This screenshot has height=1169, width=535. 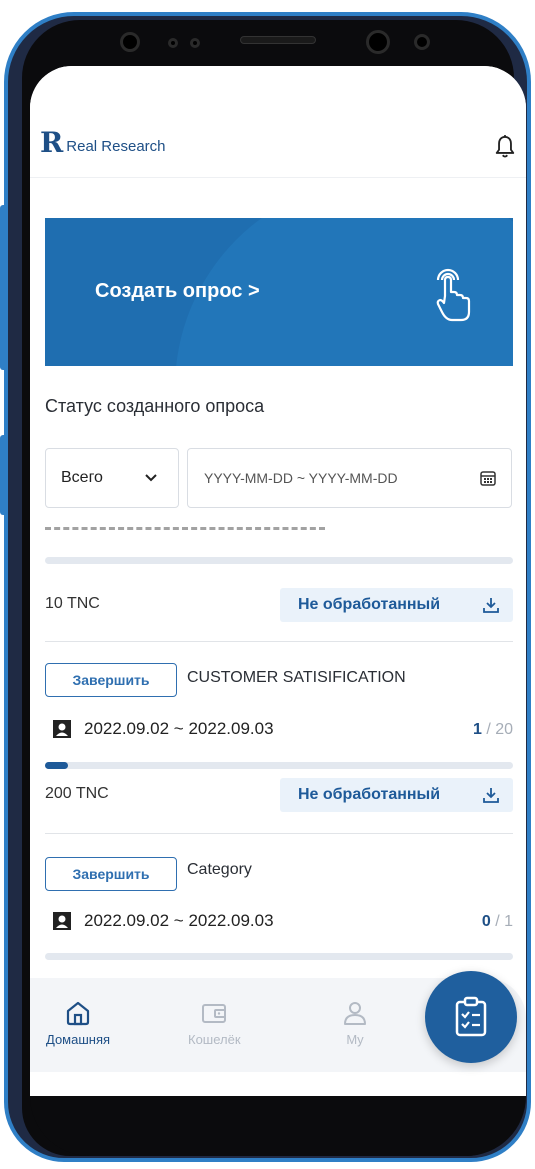 I want to click on survey-status-title: Статус созданного опроса, so click(x=155, y=406).